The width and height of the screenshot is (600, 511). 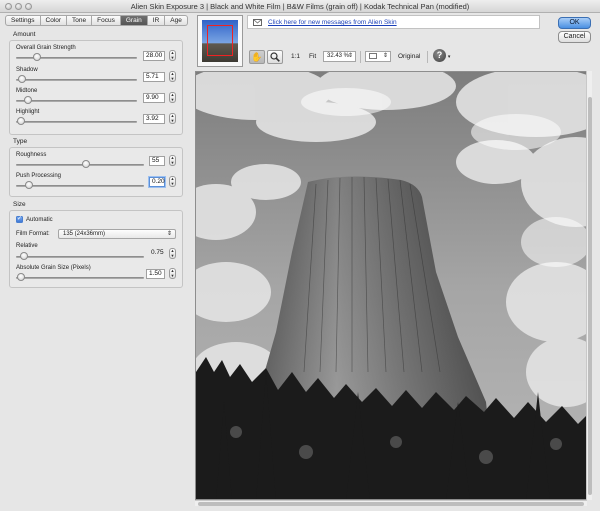 I want to click on zoom-fit-button: Fit, so click(x=312, y=57).